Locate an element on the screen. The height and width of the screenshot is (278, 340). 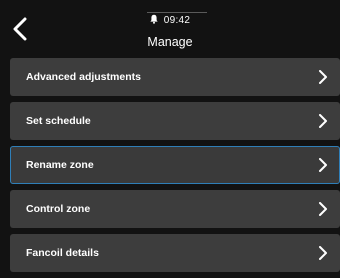
menu-item-label: Advanced adjustments is located at coordinates (83, 77).